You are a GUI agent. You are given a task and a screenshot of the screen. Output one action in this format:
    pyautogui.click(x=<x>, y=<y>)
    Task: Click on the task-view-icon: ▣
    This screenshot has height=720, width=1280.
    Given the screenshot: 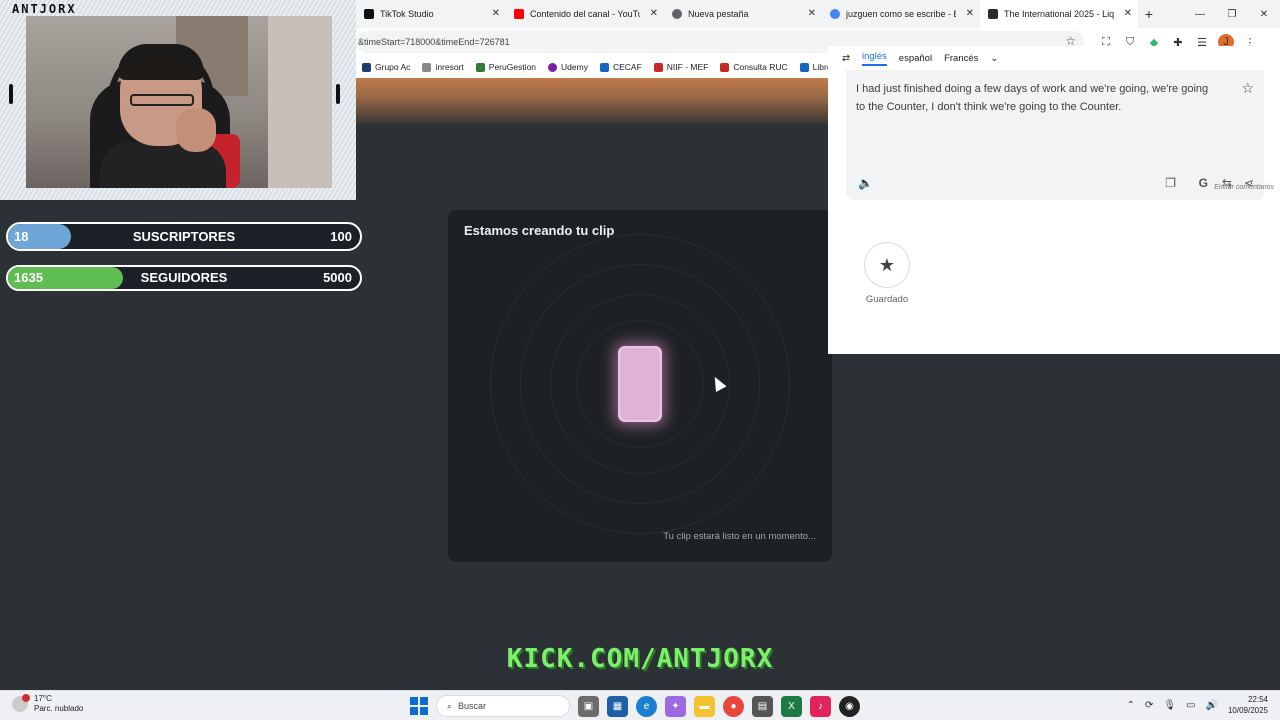 What is the action you would take?
    pyautogui.click(x=588, y=706)
    